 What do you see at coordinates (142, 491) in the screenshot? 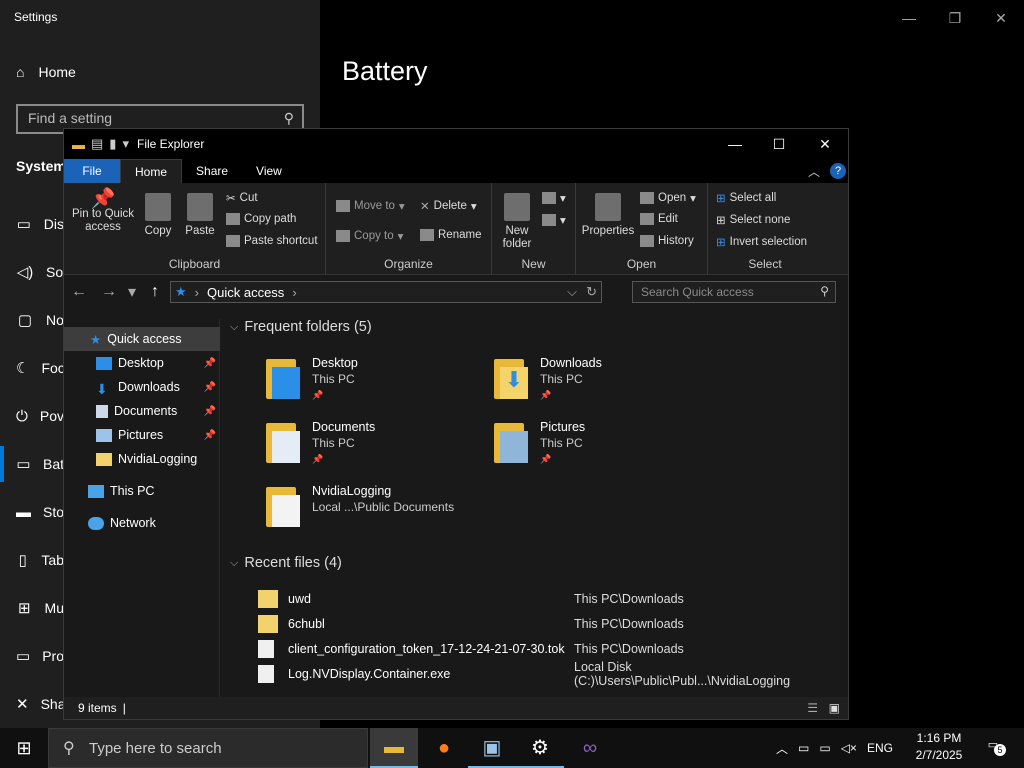
I see `nav-this-pc: This PC` at bounding box center [142, 491].